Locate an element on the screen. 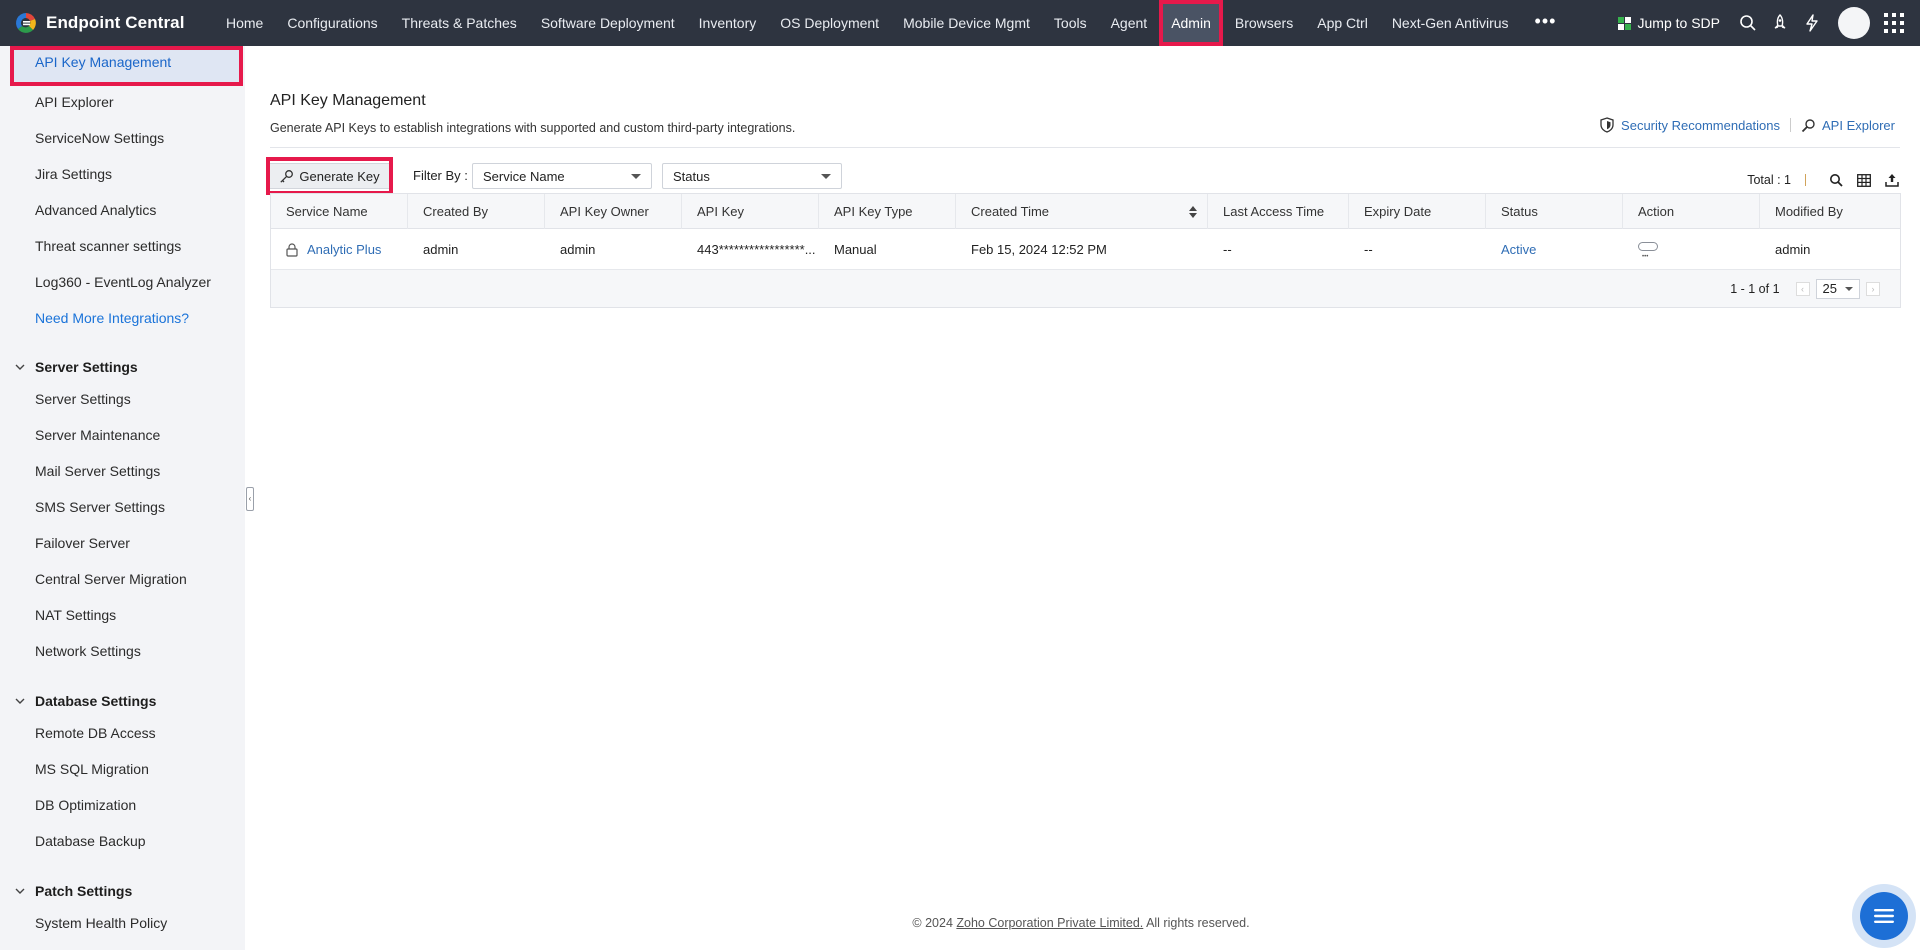 The height and width of the screenshot is (950, 1920). sdp-icon is located at coordinates (1624, 23).